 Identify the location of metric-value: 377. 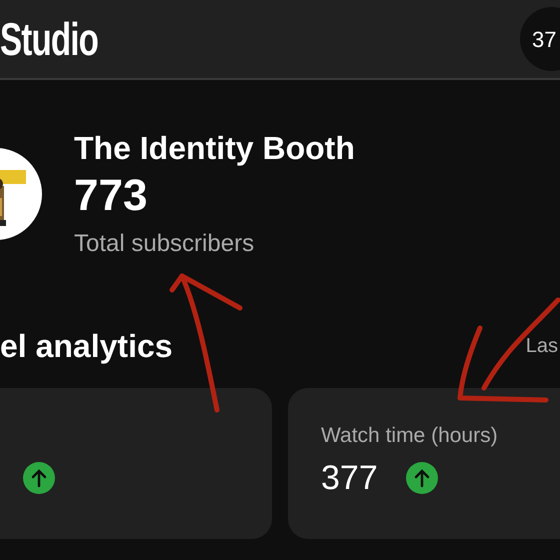
(349, 478).